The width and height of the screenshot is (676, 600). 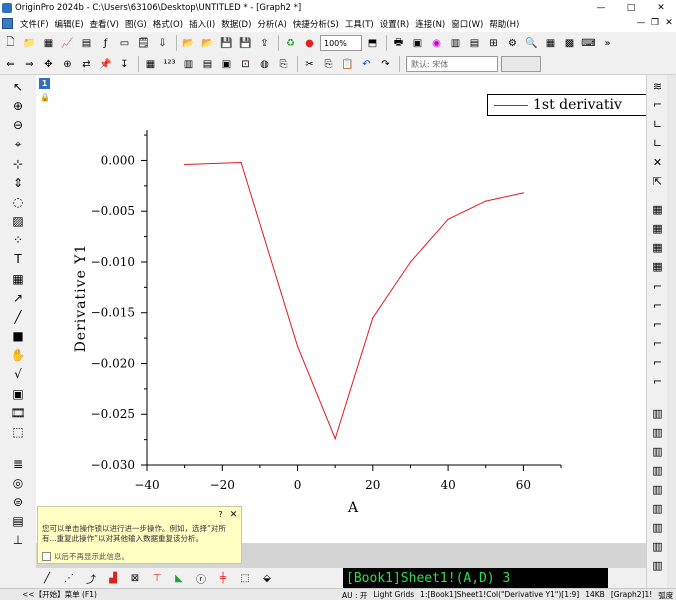 I want to click on slide-show-icon: ▣, so click(x=417, y=43).